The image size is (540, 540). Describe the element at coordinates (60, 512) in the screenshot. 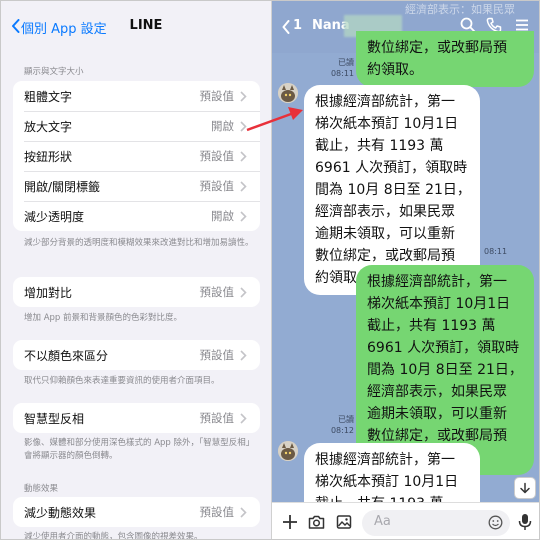

I see `setting-label: 減少動態效果` at that location.